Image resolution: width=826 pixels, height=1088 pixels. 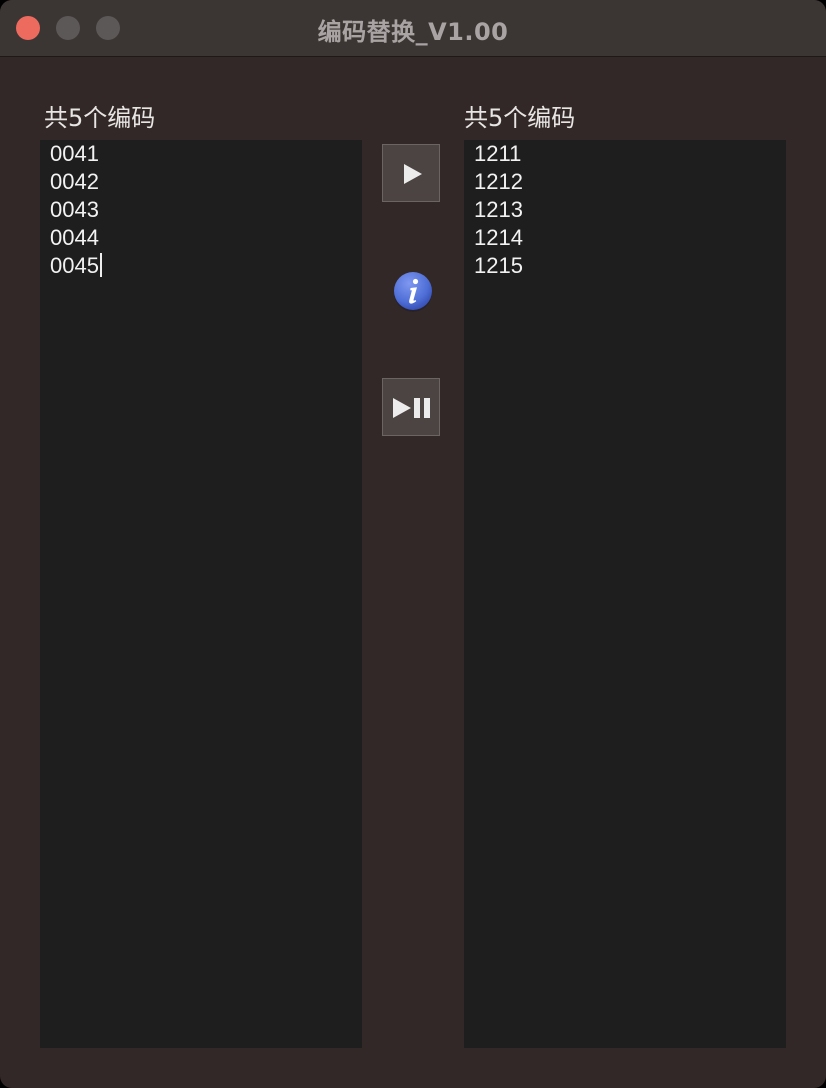 What do you see at coordinates (100, 265) in the screenshot?
I see `text-cursor` at bounding box center [100, 265].